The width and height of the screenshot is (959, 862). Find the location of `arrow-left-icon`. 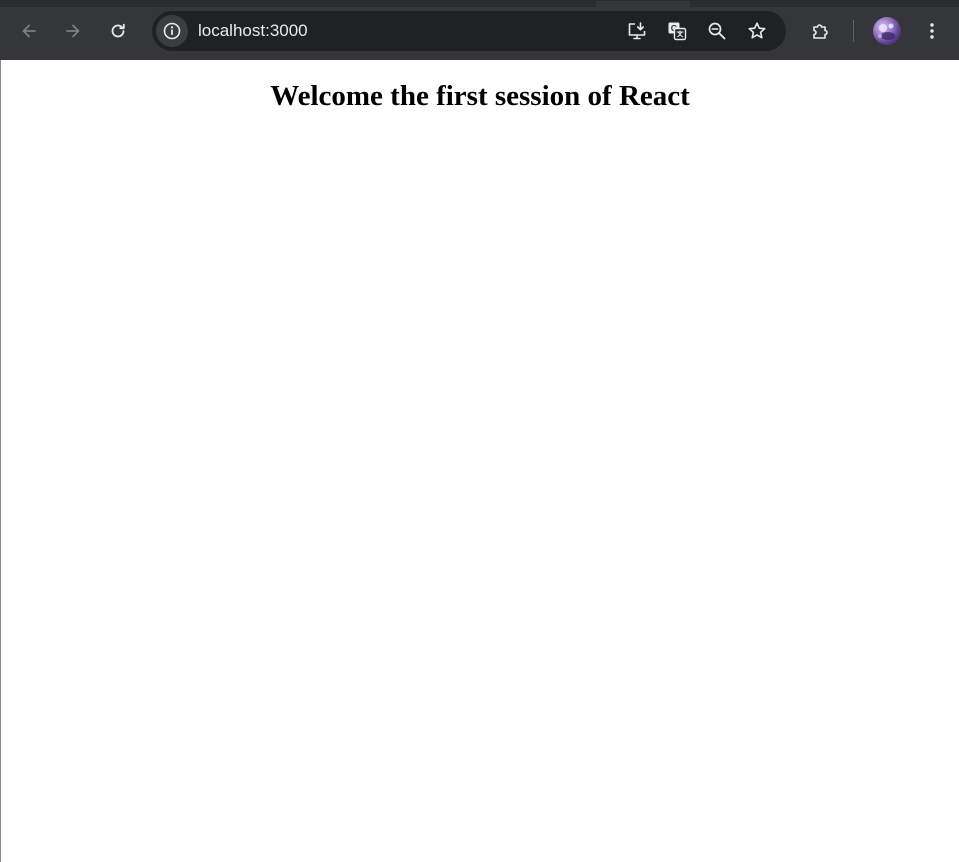

arrow-left-icon is located at coordinates (29, 31).